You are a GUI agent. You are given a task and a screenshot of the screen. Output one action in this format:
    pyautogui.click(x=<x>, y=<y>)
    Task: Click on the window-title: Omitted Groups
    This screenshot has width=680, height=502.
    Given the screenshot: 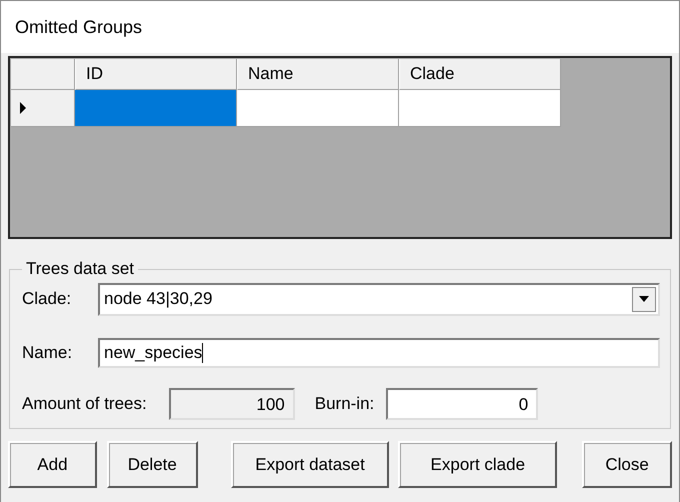 What is the action you would take?
    pyautogui.click(x=78, y=27)
    